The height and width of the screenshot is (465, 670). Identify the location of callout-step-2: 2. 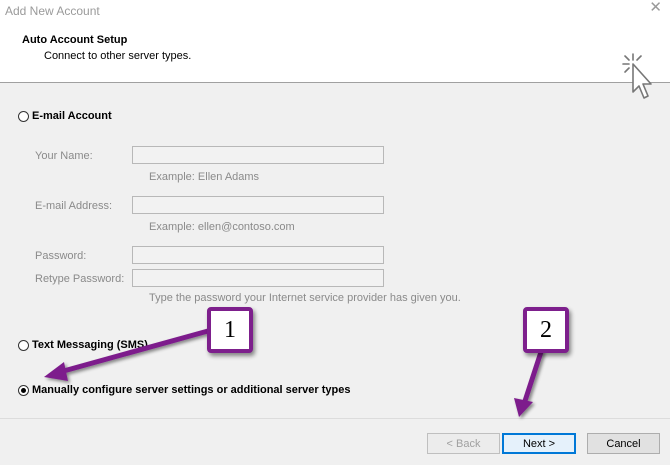
(546, 330).